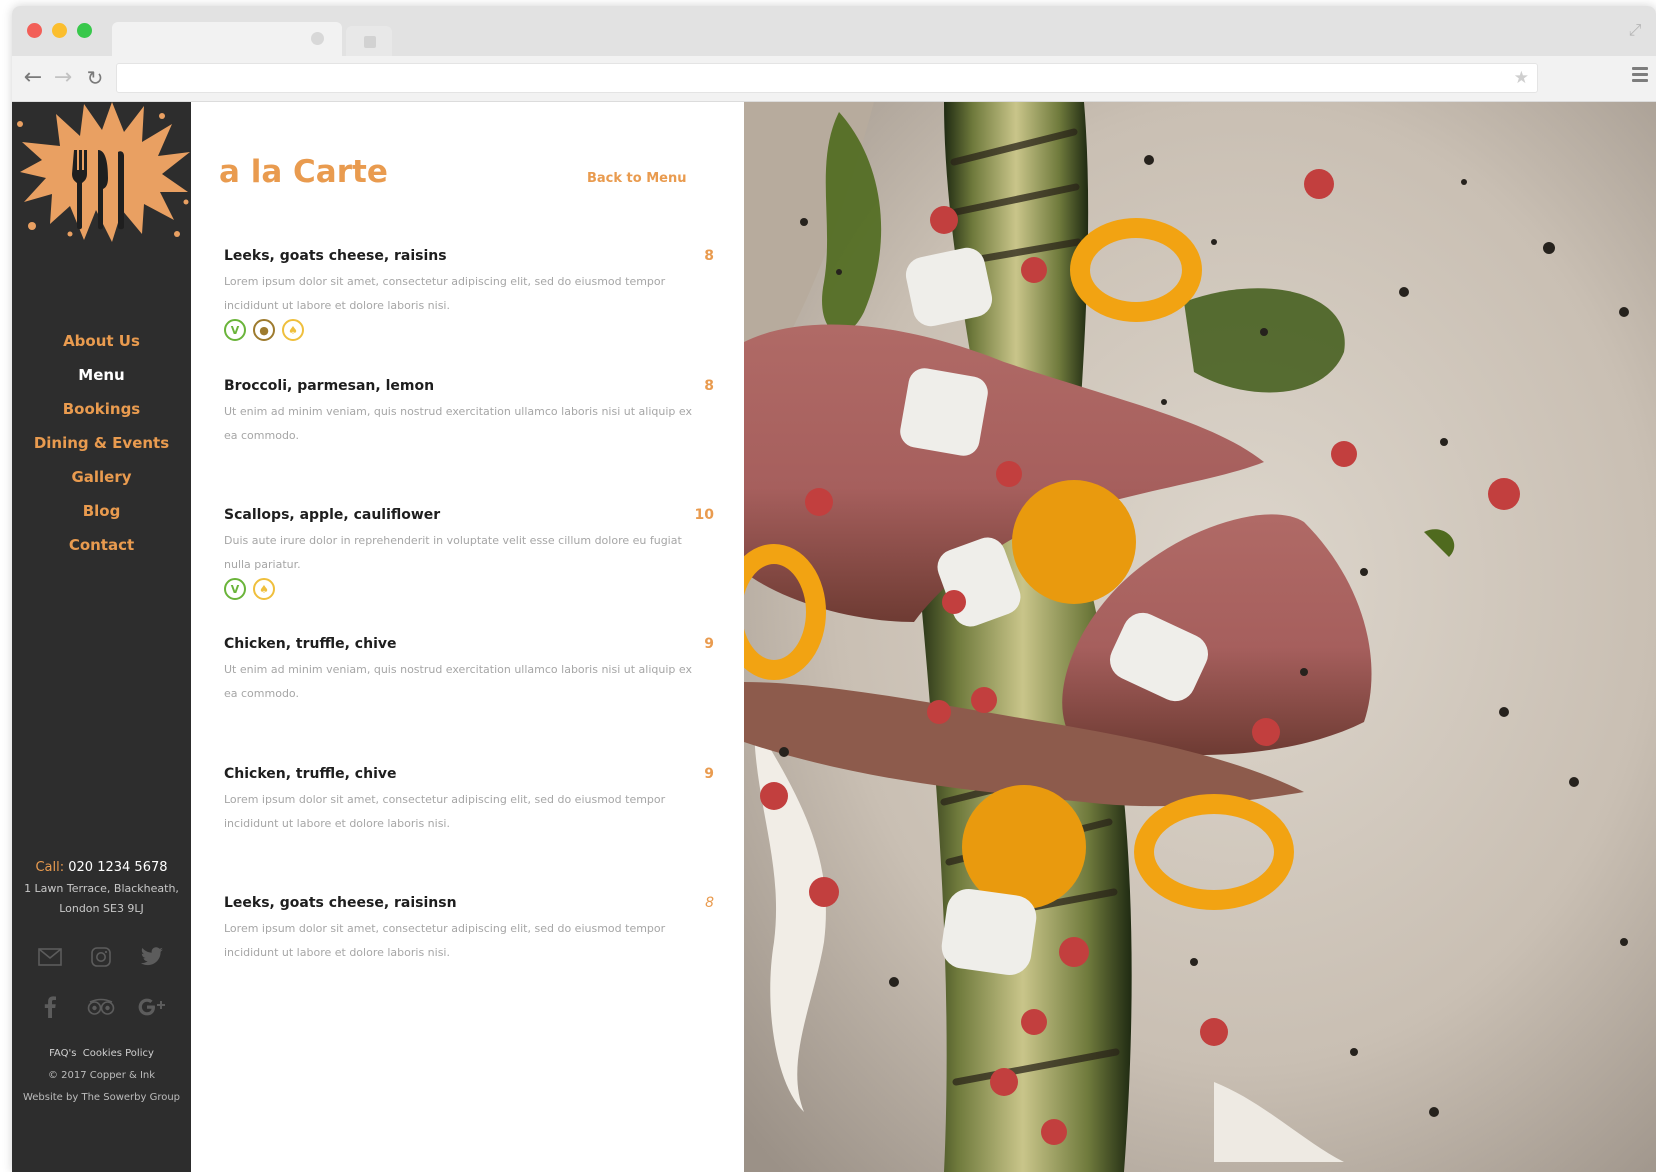 Image resolution: width=1656 pixels, height=1172 pixels. I want to click on close-window-button, so click(34, 30).